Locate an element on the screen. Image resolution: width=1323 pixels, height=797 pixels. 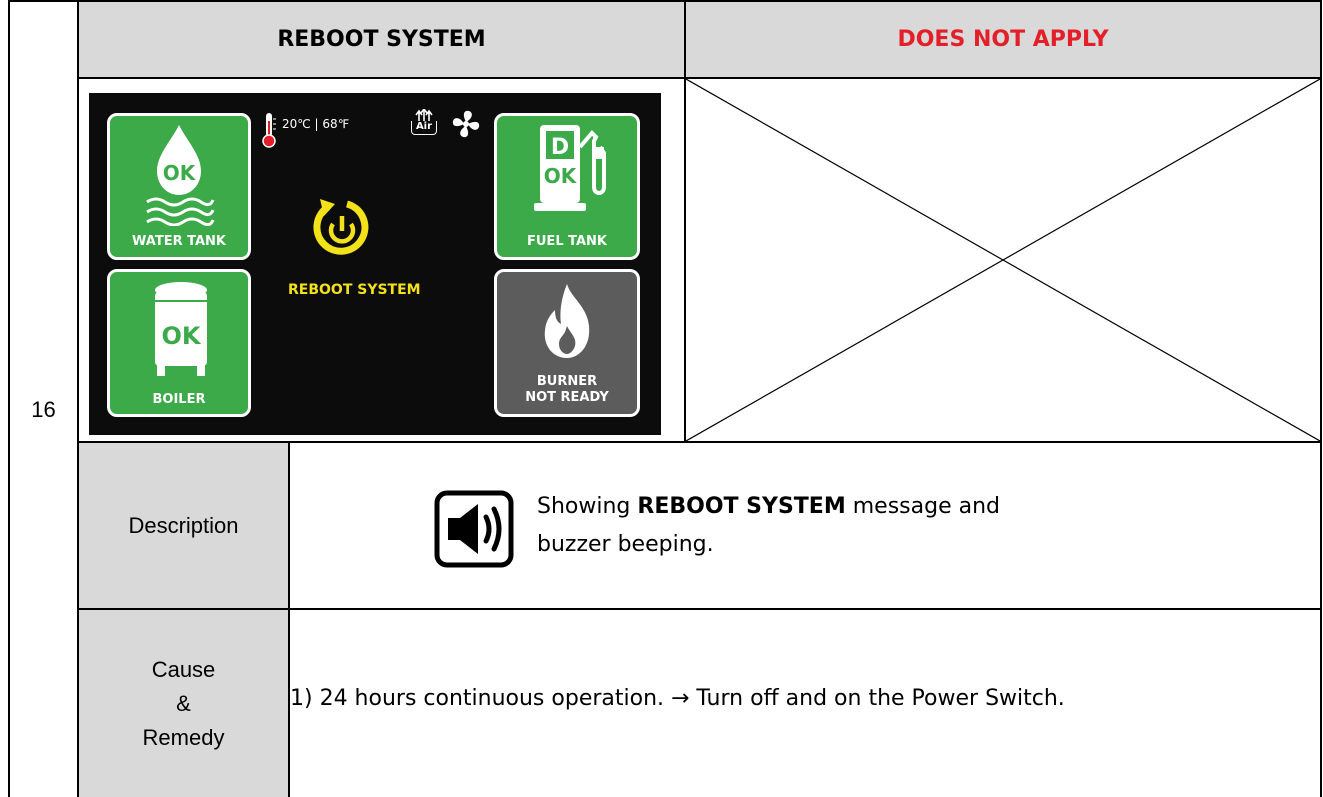
air-label: Air is located at coordinates (424, 128).